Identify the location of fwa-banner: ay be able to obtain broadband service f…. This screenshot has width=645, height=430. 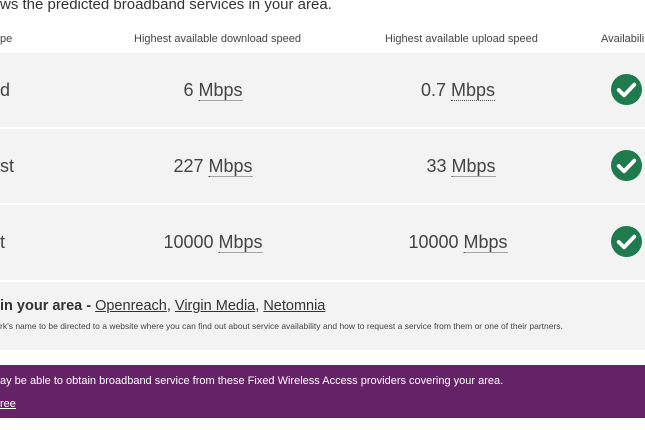
(322, 391).